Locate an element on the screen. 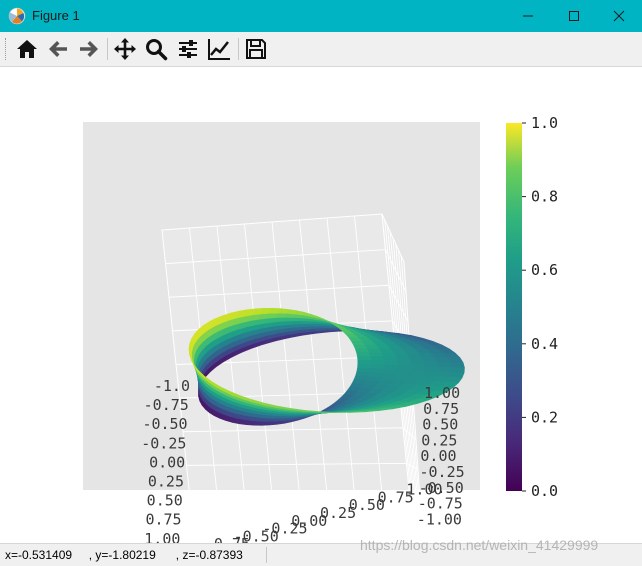 This screenshot has width=642, height=566. configure-subplots-button is located at coordinates (189, 49).